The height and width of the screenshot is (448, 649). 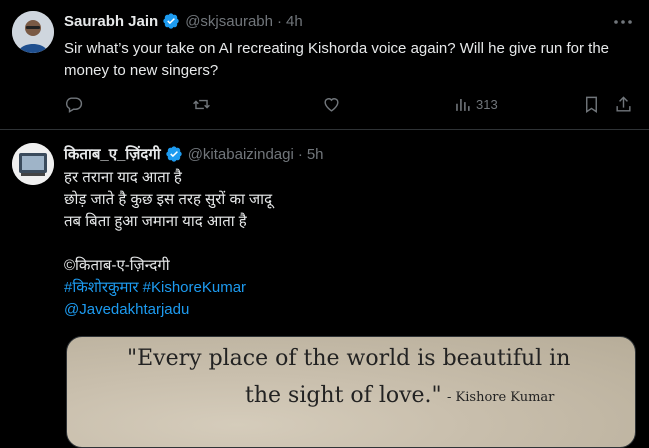 I want to click on share-icon, so click(x=623, y=103).